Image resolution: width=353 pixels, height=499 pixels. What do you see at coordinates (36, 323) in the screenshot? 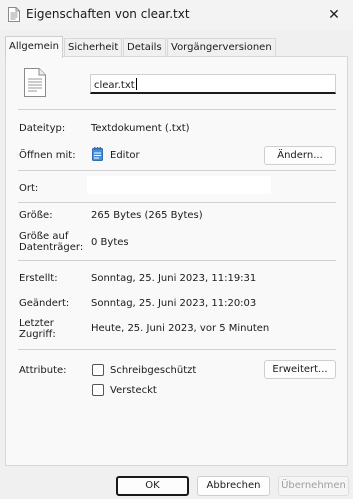
I see `accessed-label-line1: Letzter` at bounding box center [36, 323].